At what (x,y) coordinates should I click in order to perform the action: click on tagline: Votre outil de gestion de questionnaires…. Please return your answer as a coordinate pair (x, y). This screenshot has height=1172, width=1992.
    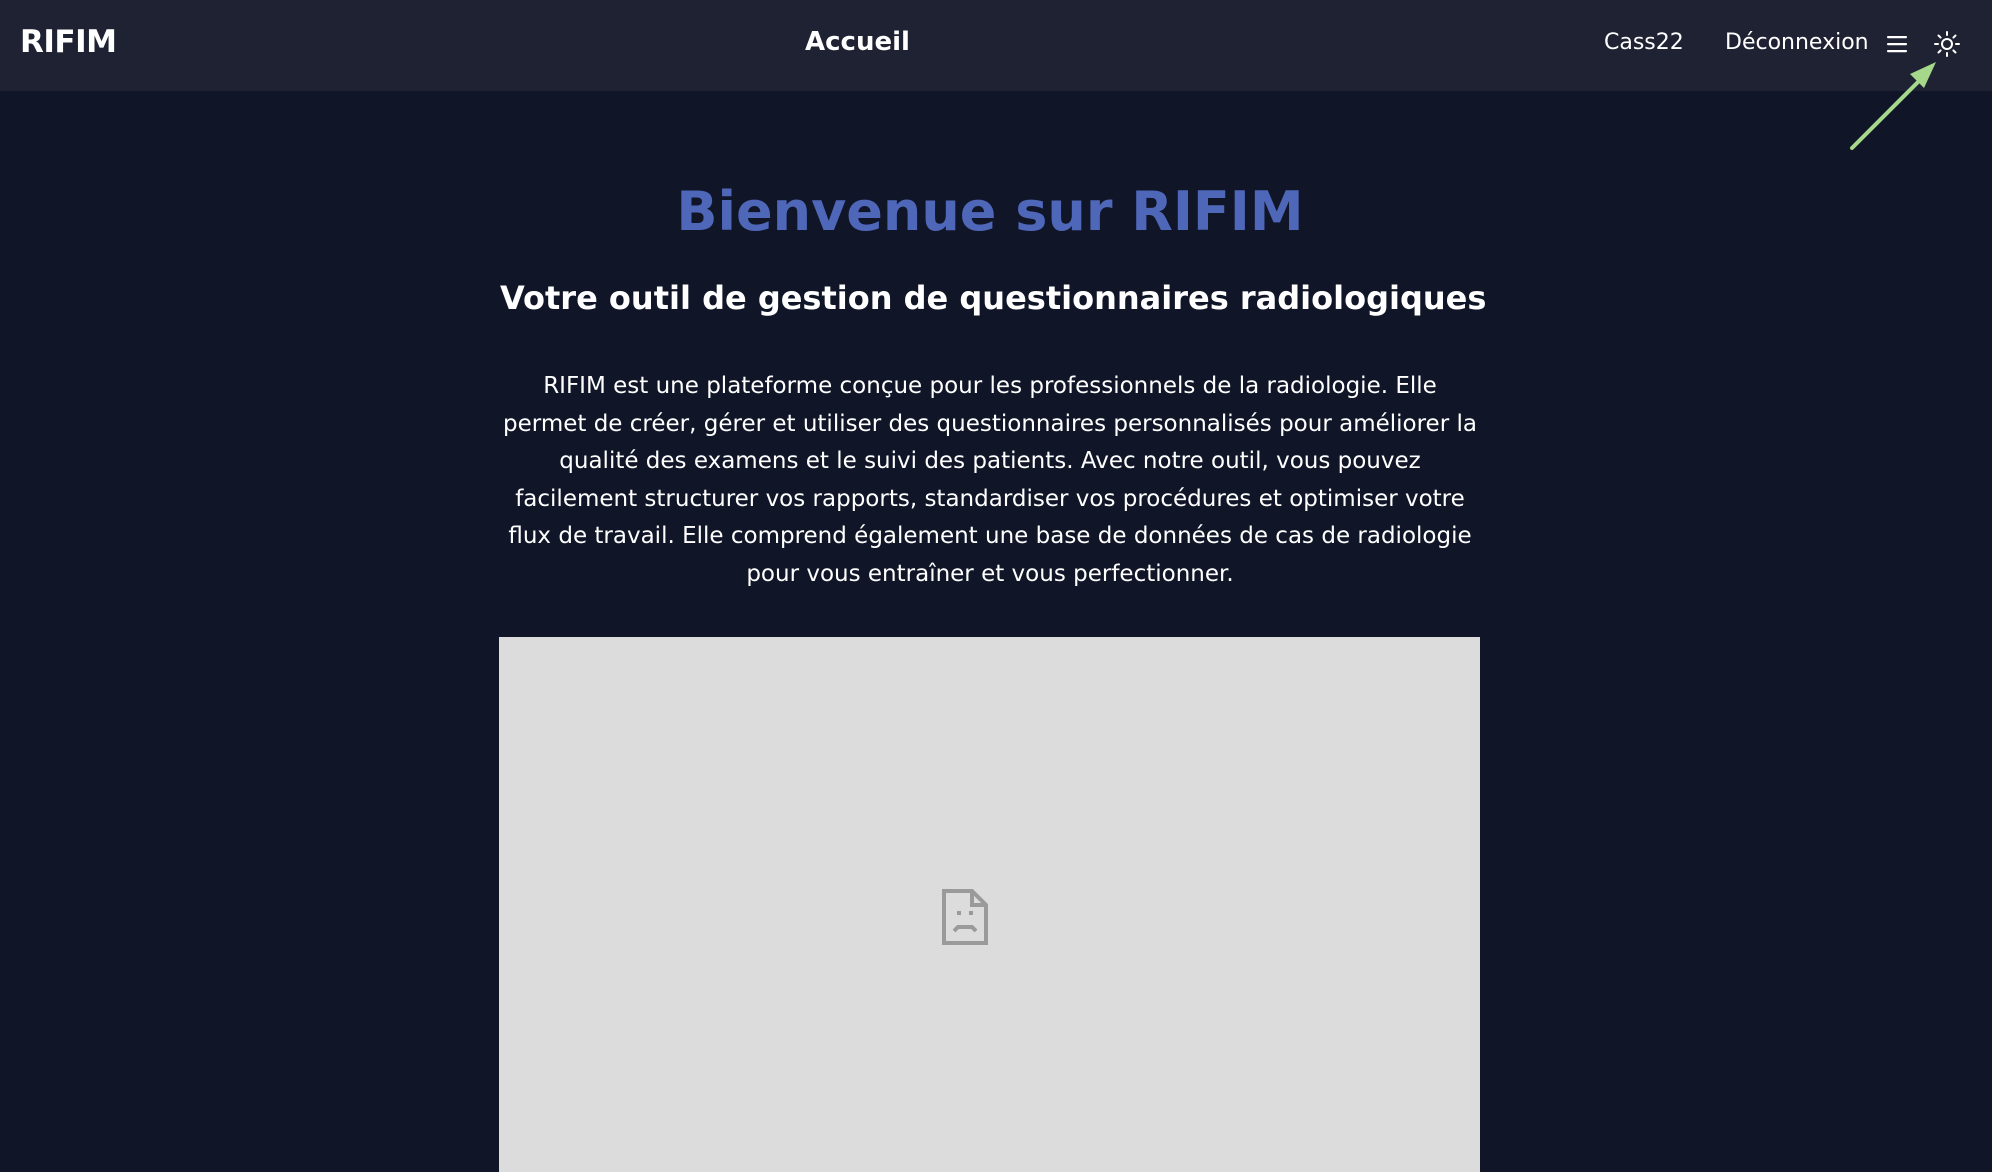
    Looking at the image, I should click on (993, 298).